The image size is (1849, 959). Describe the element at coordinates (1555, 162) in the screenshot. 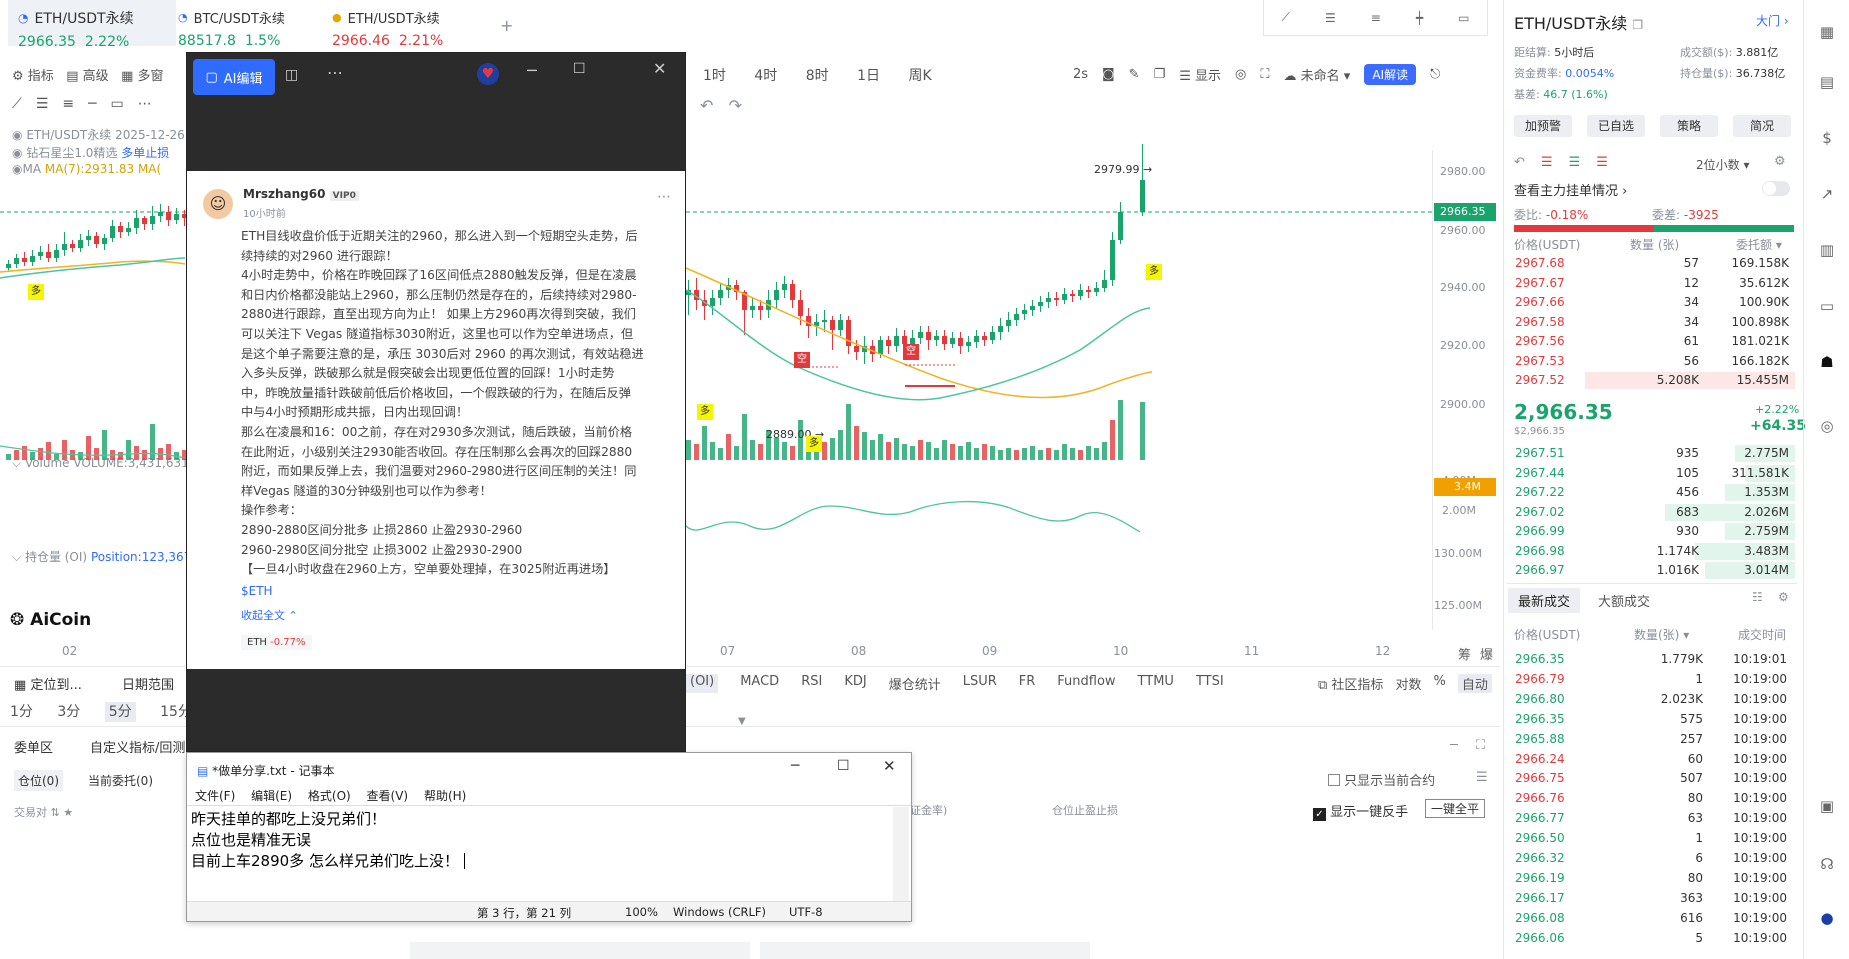

I see `book-both-icon: ☰` at that location.